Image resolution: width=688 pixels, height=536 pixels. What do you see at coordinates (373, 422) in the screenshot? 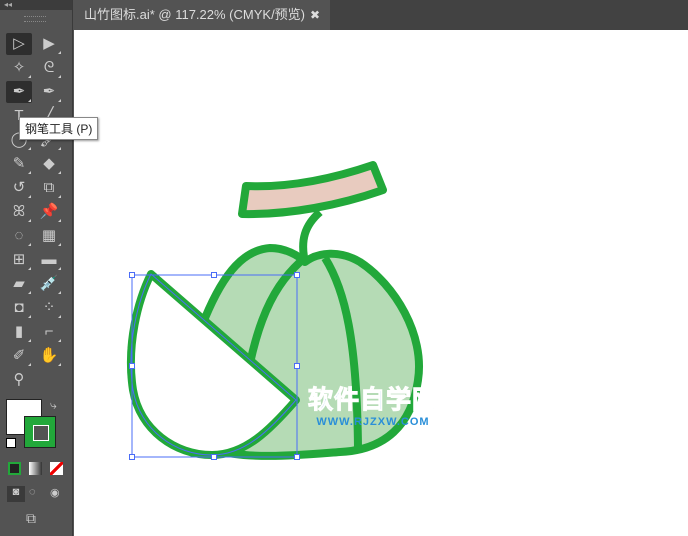
I see `watermark-en: WWW.RJZXW.COM` at bounding box center [373, 422].